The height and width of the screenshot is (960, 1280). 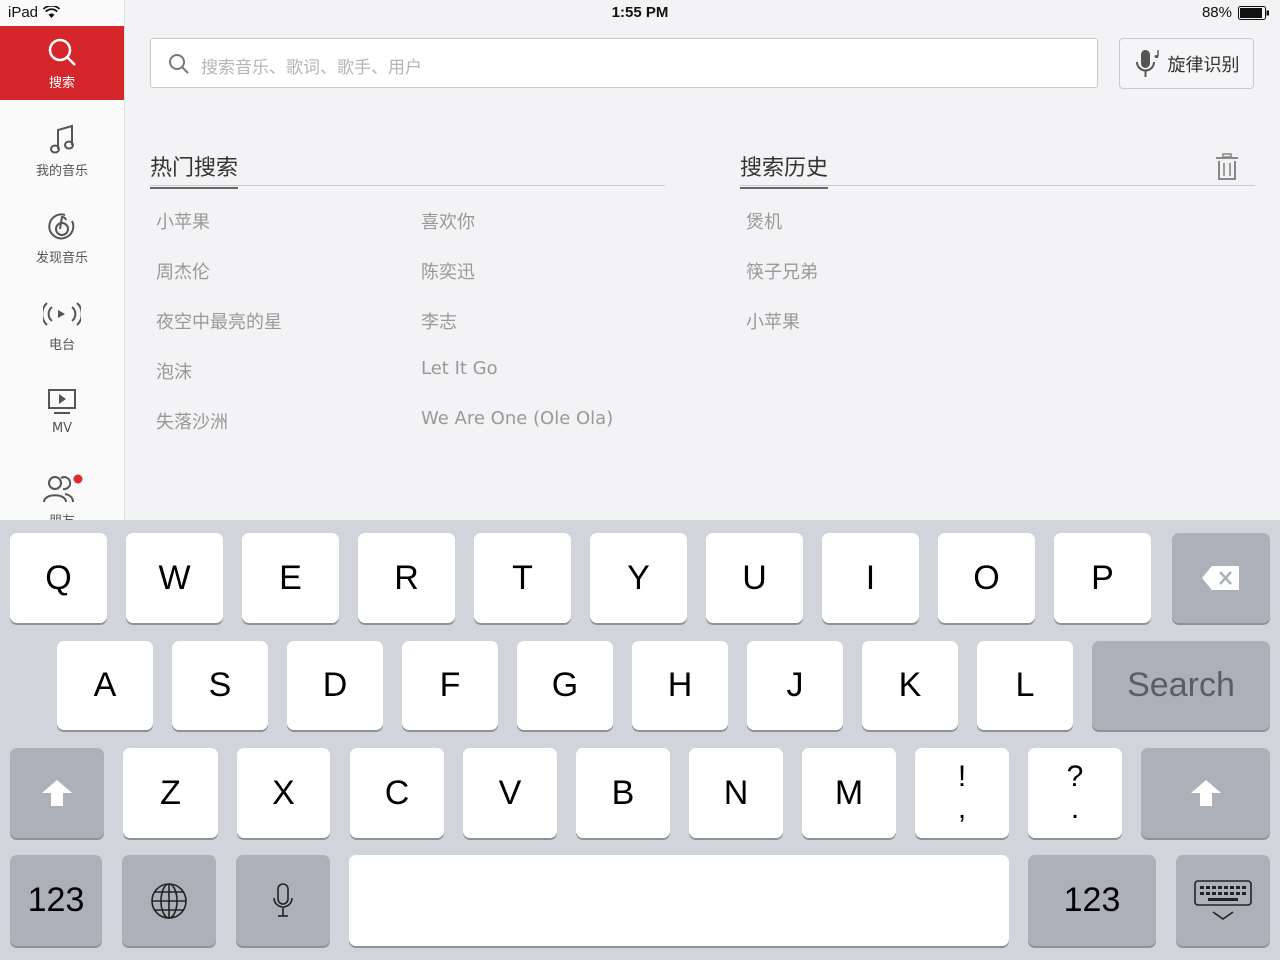 I want to click on dictation-key, so click(x=283, y=900).